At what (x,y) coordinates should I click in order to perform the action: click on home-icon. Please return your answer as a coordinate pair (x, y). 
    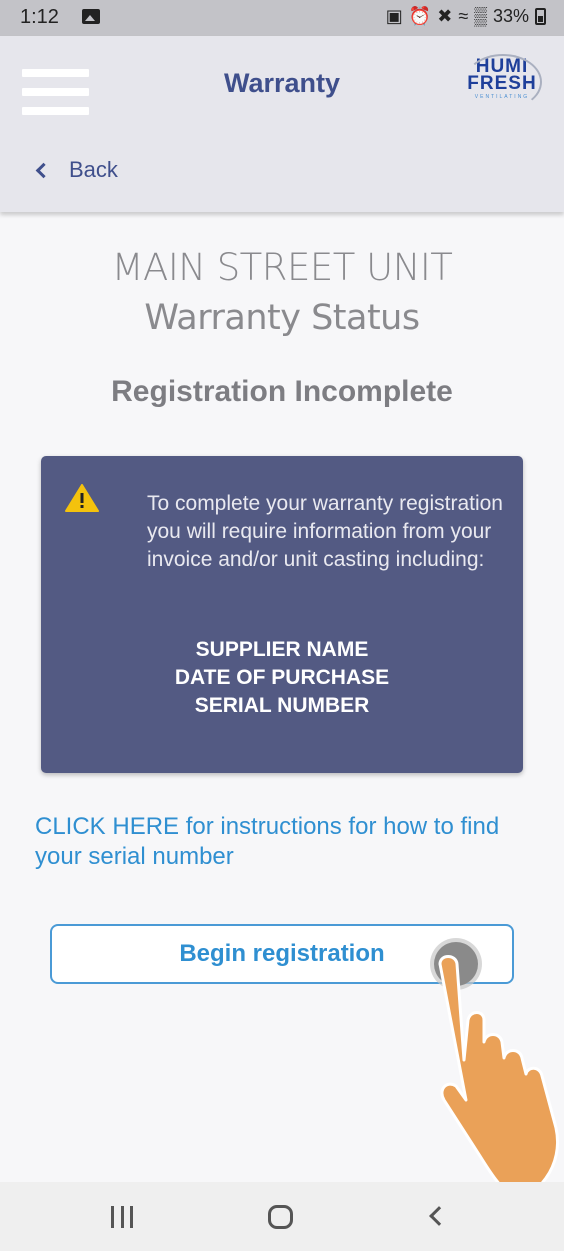
    Looking at the image, I should click on (280, 1217).